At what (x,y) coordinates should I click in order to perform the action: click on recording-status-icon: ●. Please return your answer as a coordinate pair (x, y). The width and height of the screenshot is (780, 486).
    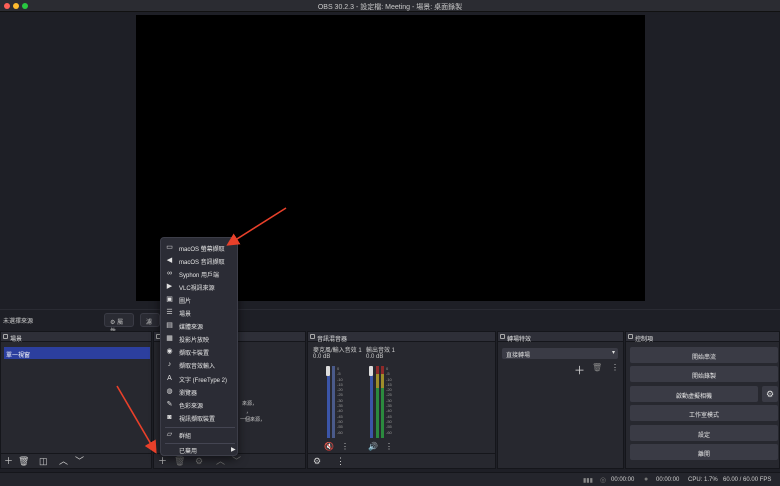
    Looking at the image, I should click on (646, 479).